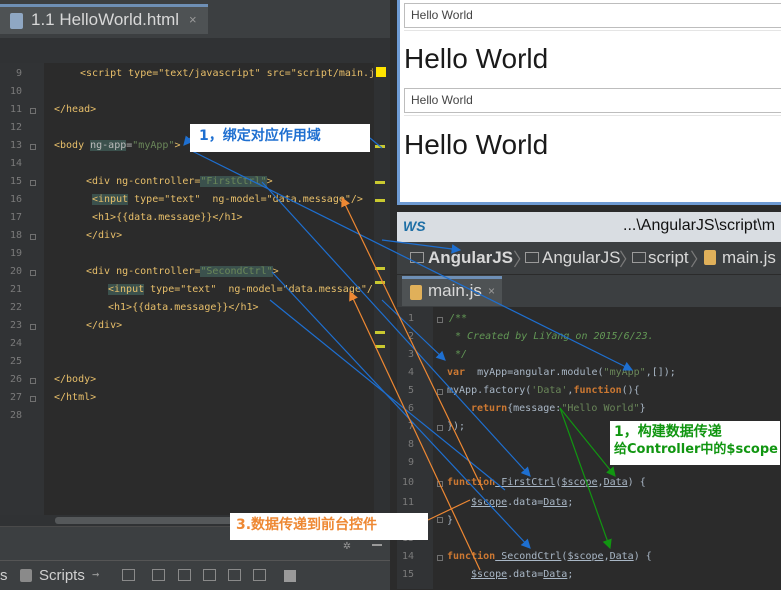 The image size is (781, 590). I want to click on breadcrumb-file: main.js, so click(749, 258).